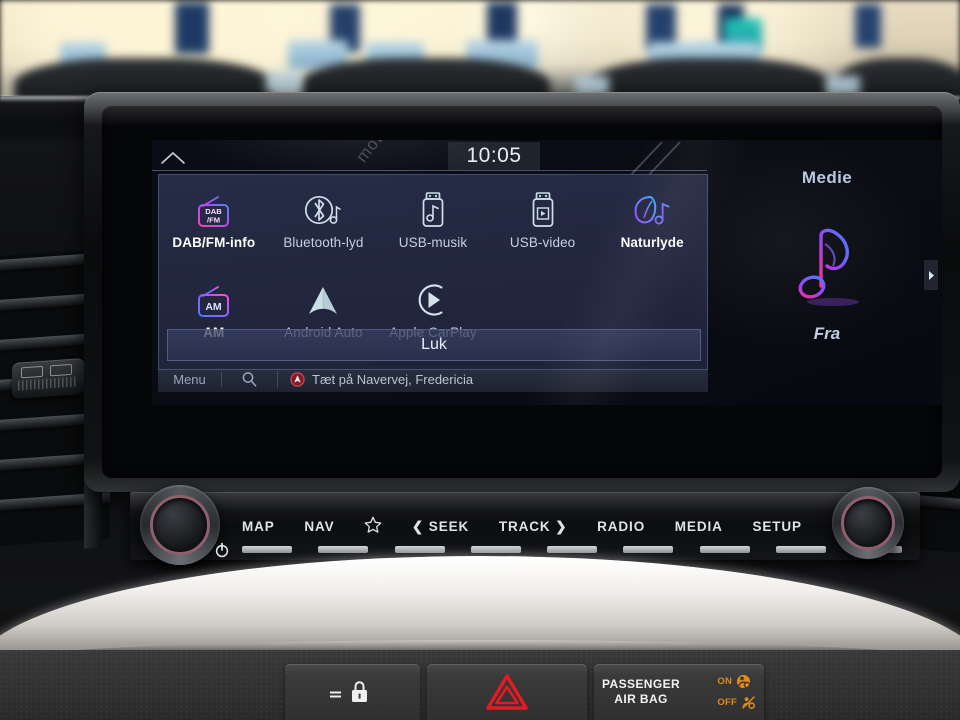 The image size is (960, 720). What do you see at coordinates (868, 523) in the screenshot?
I see `tune-knob` at bounding box center [868, 523].